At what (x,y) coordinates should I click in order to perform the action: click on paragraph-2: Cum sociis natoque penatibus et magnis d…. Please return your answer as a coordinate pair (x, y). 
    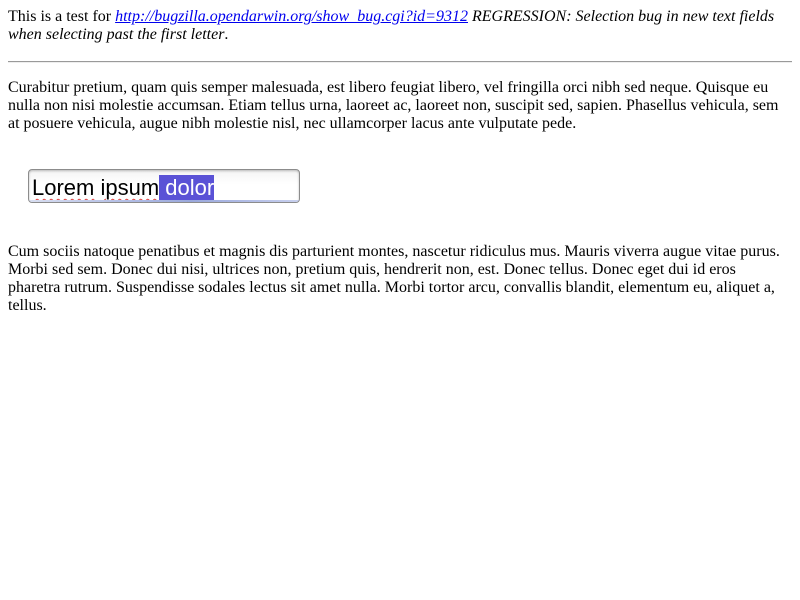
    Looking at the image, I should click on (394, 278).